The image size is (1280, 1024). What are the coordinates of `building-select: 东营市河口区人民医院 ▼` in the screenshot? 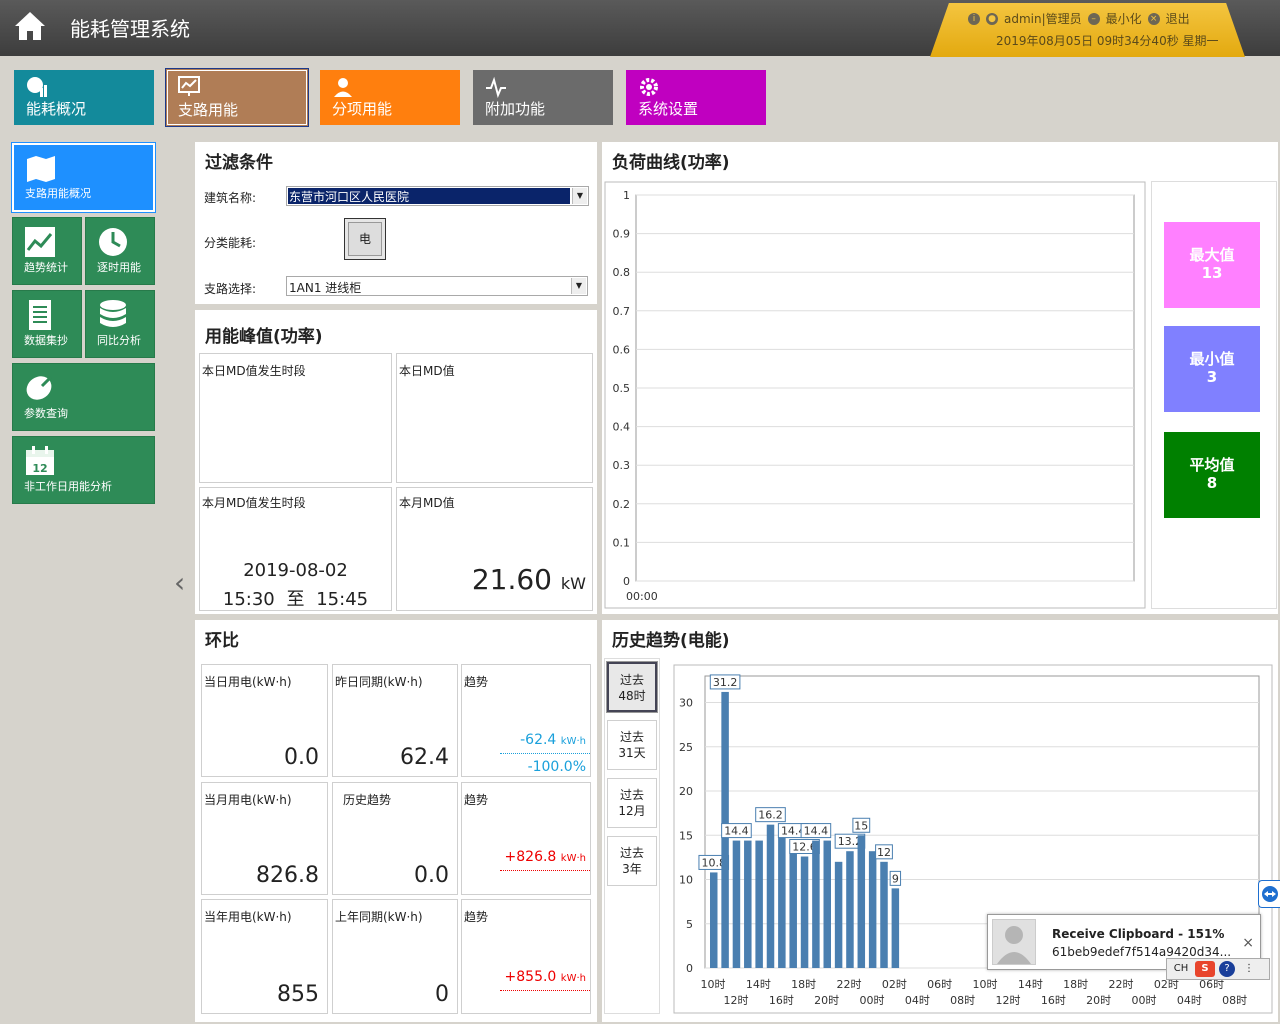 It's located at (437, 196).